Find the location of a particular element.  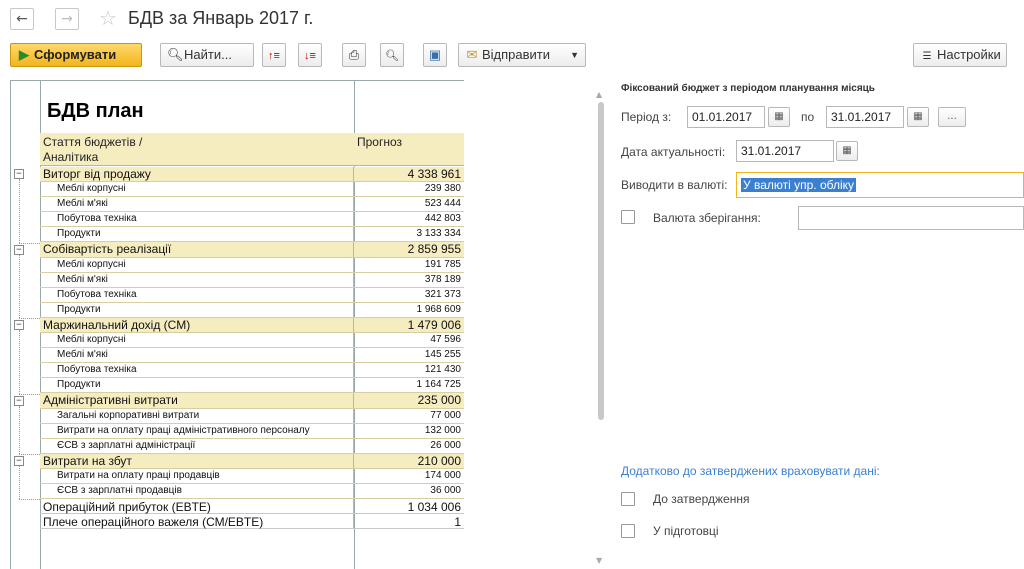

generate-button: ▶ Сформувати is located at coordinates (76, 55).